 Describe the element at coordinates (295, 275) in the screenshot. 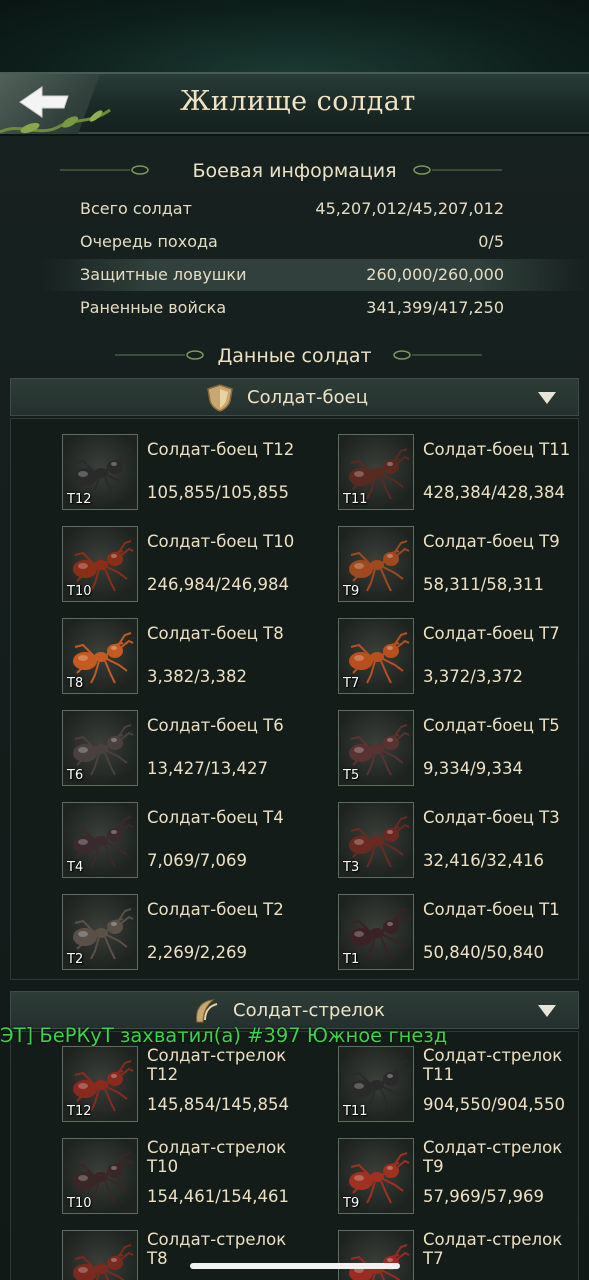

I see `stat-defense-traps: Защитные ловушки 260,000/260,000` at that location.